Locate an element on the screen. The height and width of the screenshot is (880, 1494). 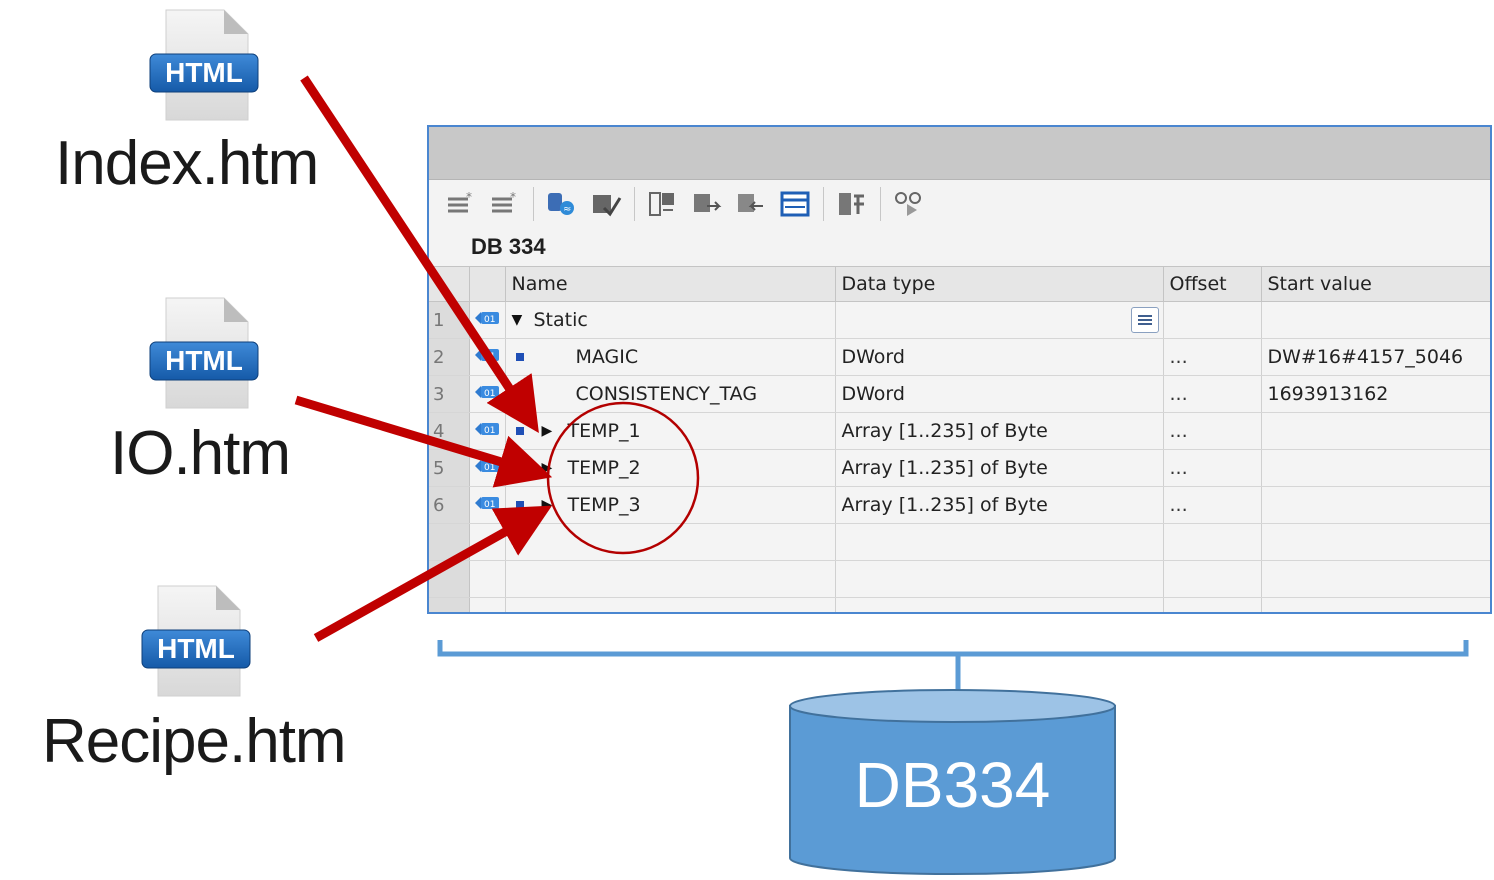
row-name: MAGIC is located at coordinates (607, 357).